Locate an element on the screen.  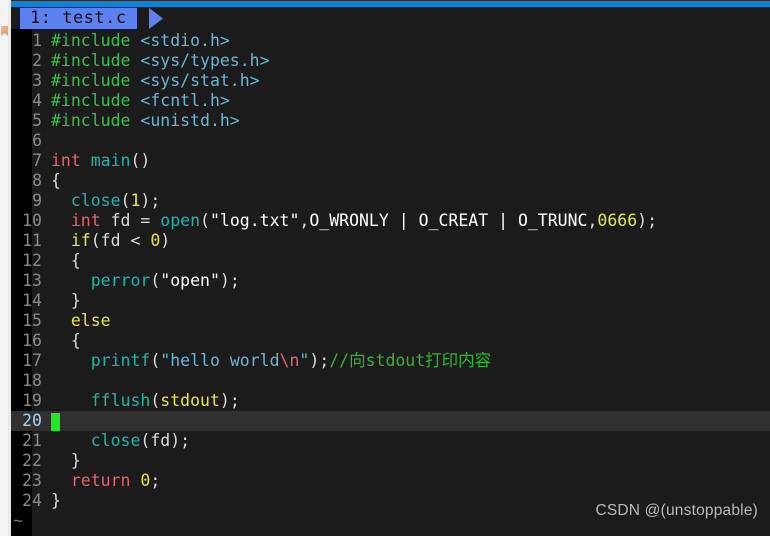
line-number: 22 is located at coordinates (32, 460).